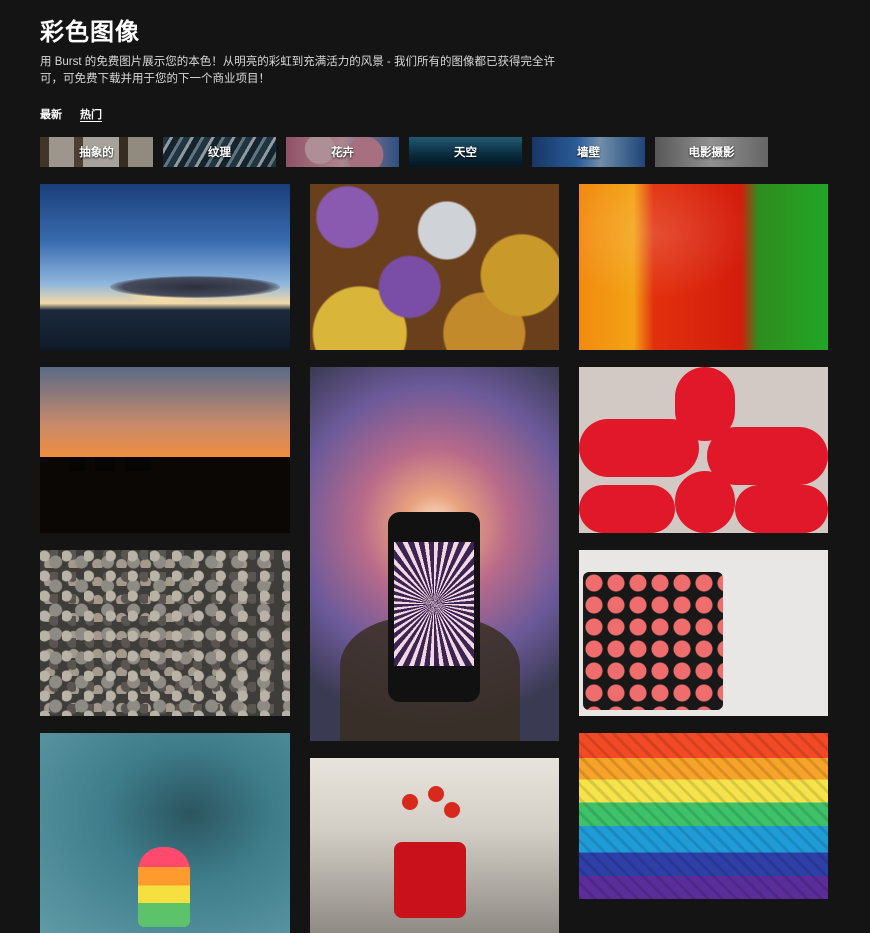 This screenshot has width=870, height=933. What do you see at coordinates (703, 267) in the screenshot?
I see `photo-bell-peppers` at bounding box center [703, 267].